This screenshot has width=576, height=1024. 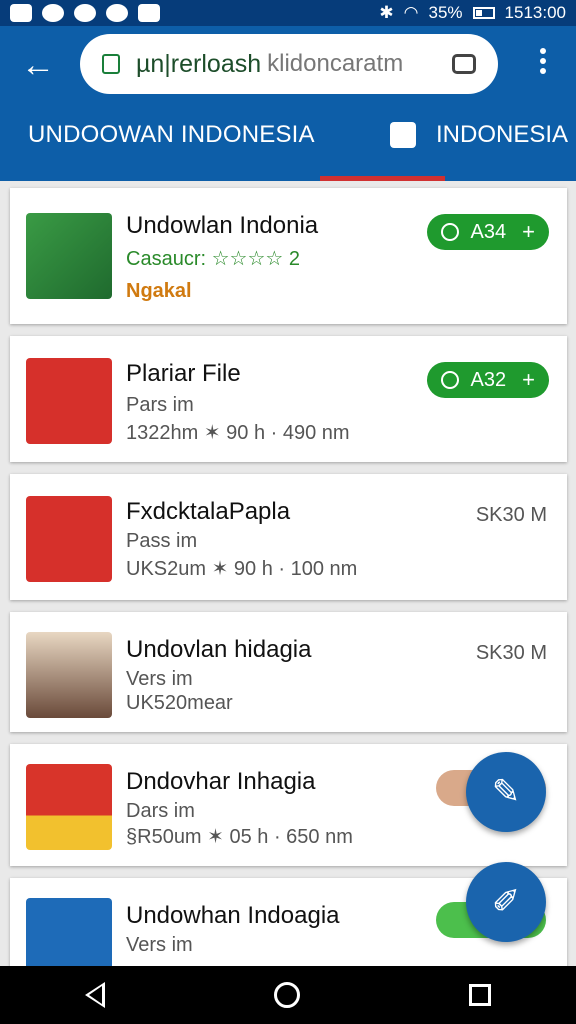 I want to click on check-icon, so click(x=149, y=13).